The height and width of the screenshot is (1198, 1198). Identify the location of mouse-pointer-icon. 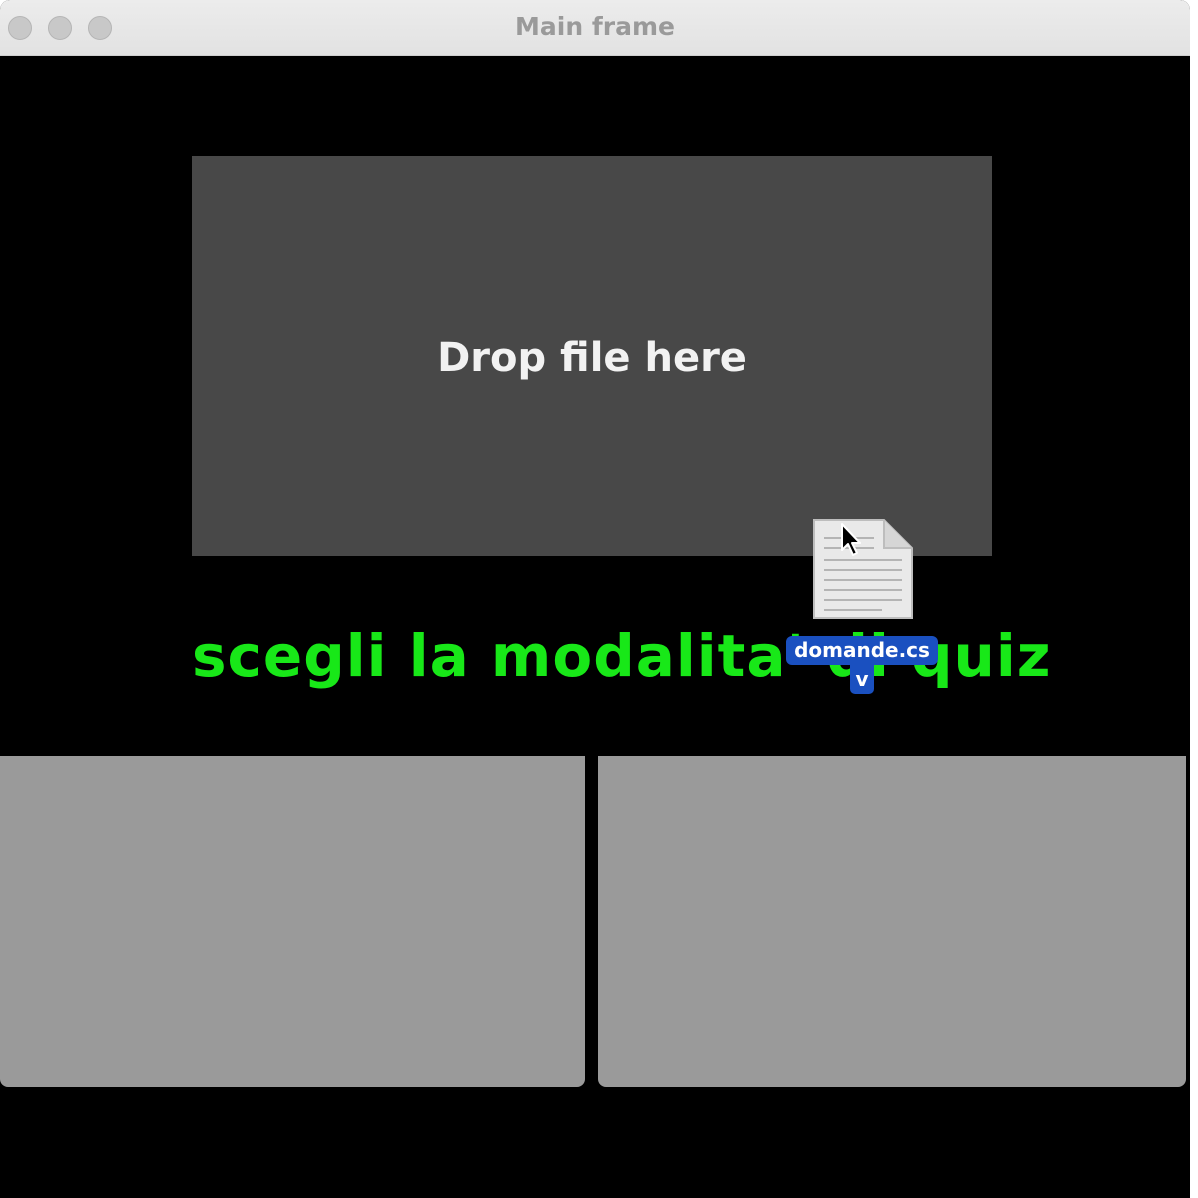
(852, 542).